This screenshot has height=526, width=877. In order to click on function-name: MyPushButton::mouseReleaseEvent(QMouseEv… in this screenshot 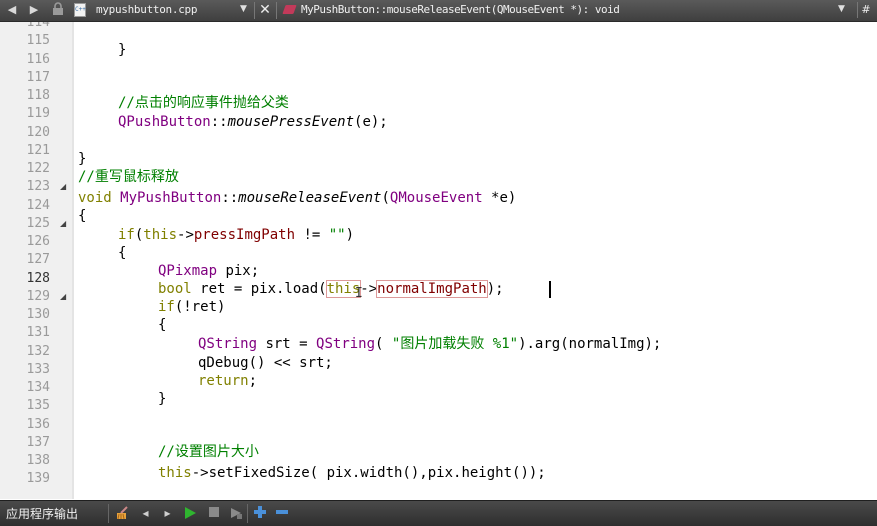, I will do `click(460, 9)`.